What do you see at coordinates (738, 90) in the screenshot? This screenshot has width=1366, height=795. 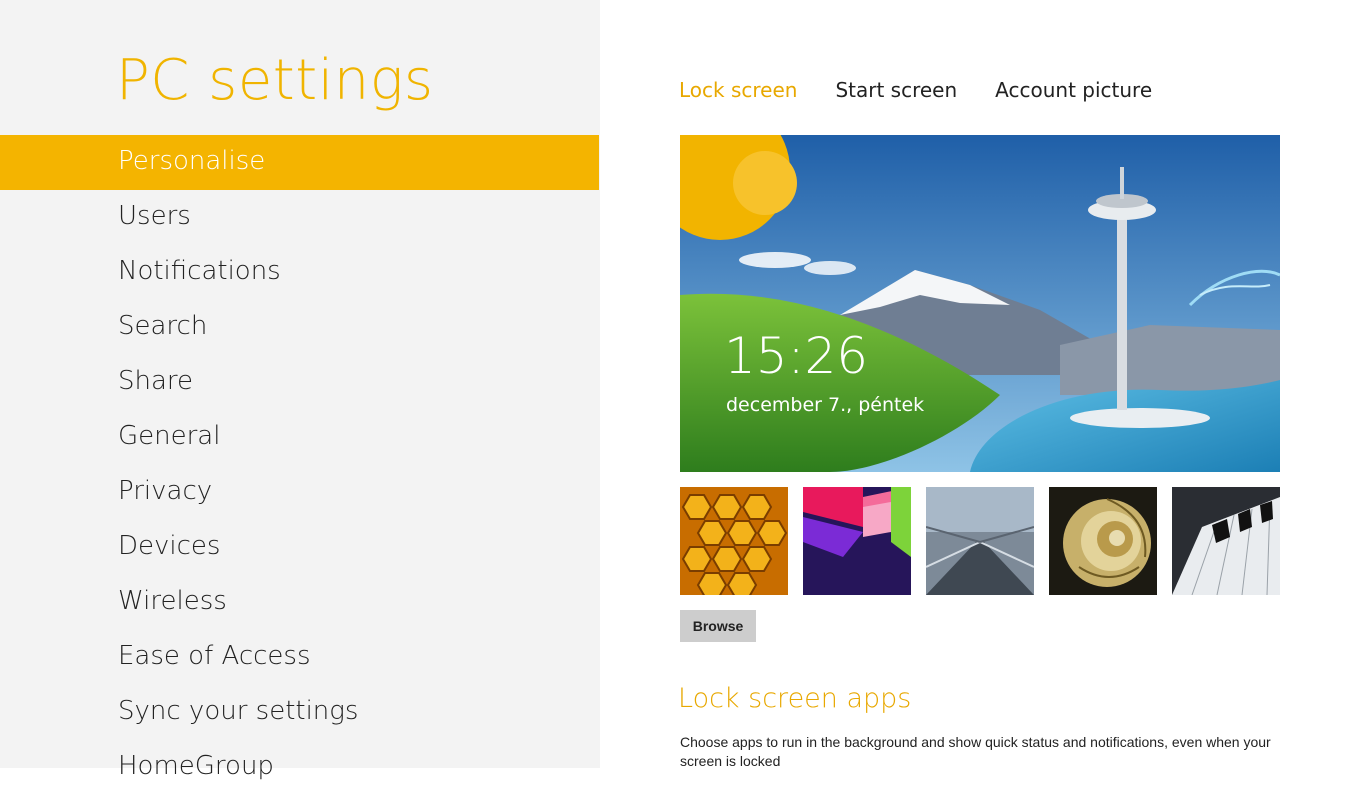 I see `tab-lock-screen: Lock screen` at bounding box center [738, 90].